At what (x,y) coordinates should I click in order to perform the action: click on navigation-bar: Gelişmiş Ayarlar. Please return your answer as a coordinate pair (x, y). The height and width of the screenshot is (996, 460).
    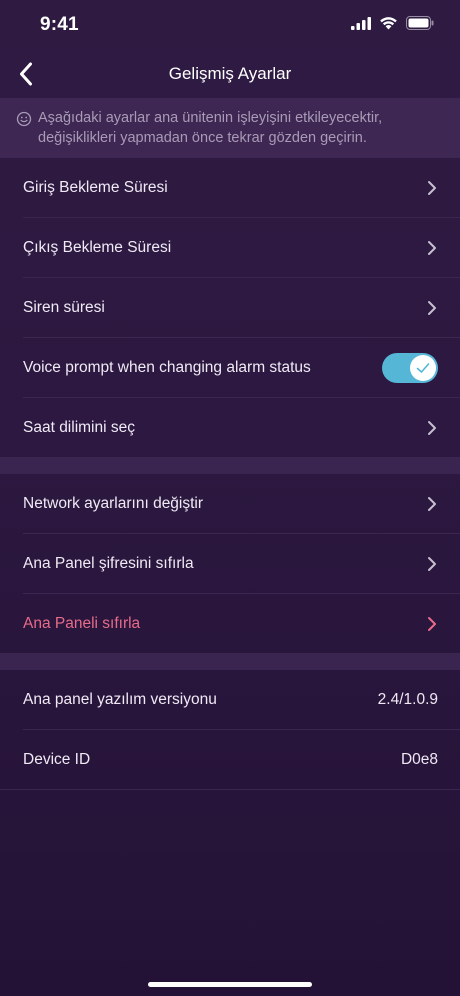
    Looking at the image, I should click on (230, 74).